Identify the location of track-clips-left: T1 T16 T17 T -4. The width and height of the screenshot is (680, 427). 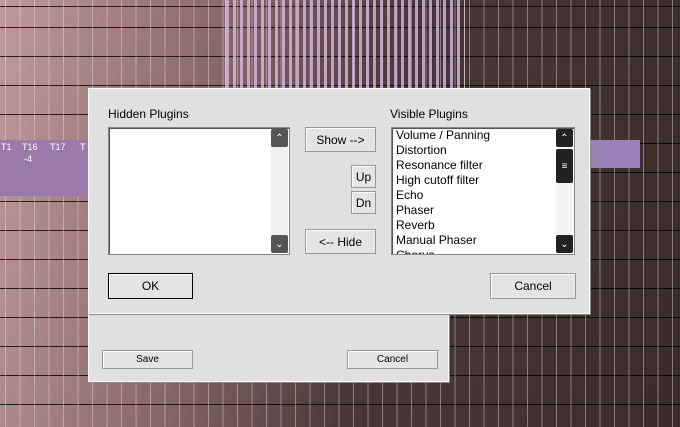
(47, 168).